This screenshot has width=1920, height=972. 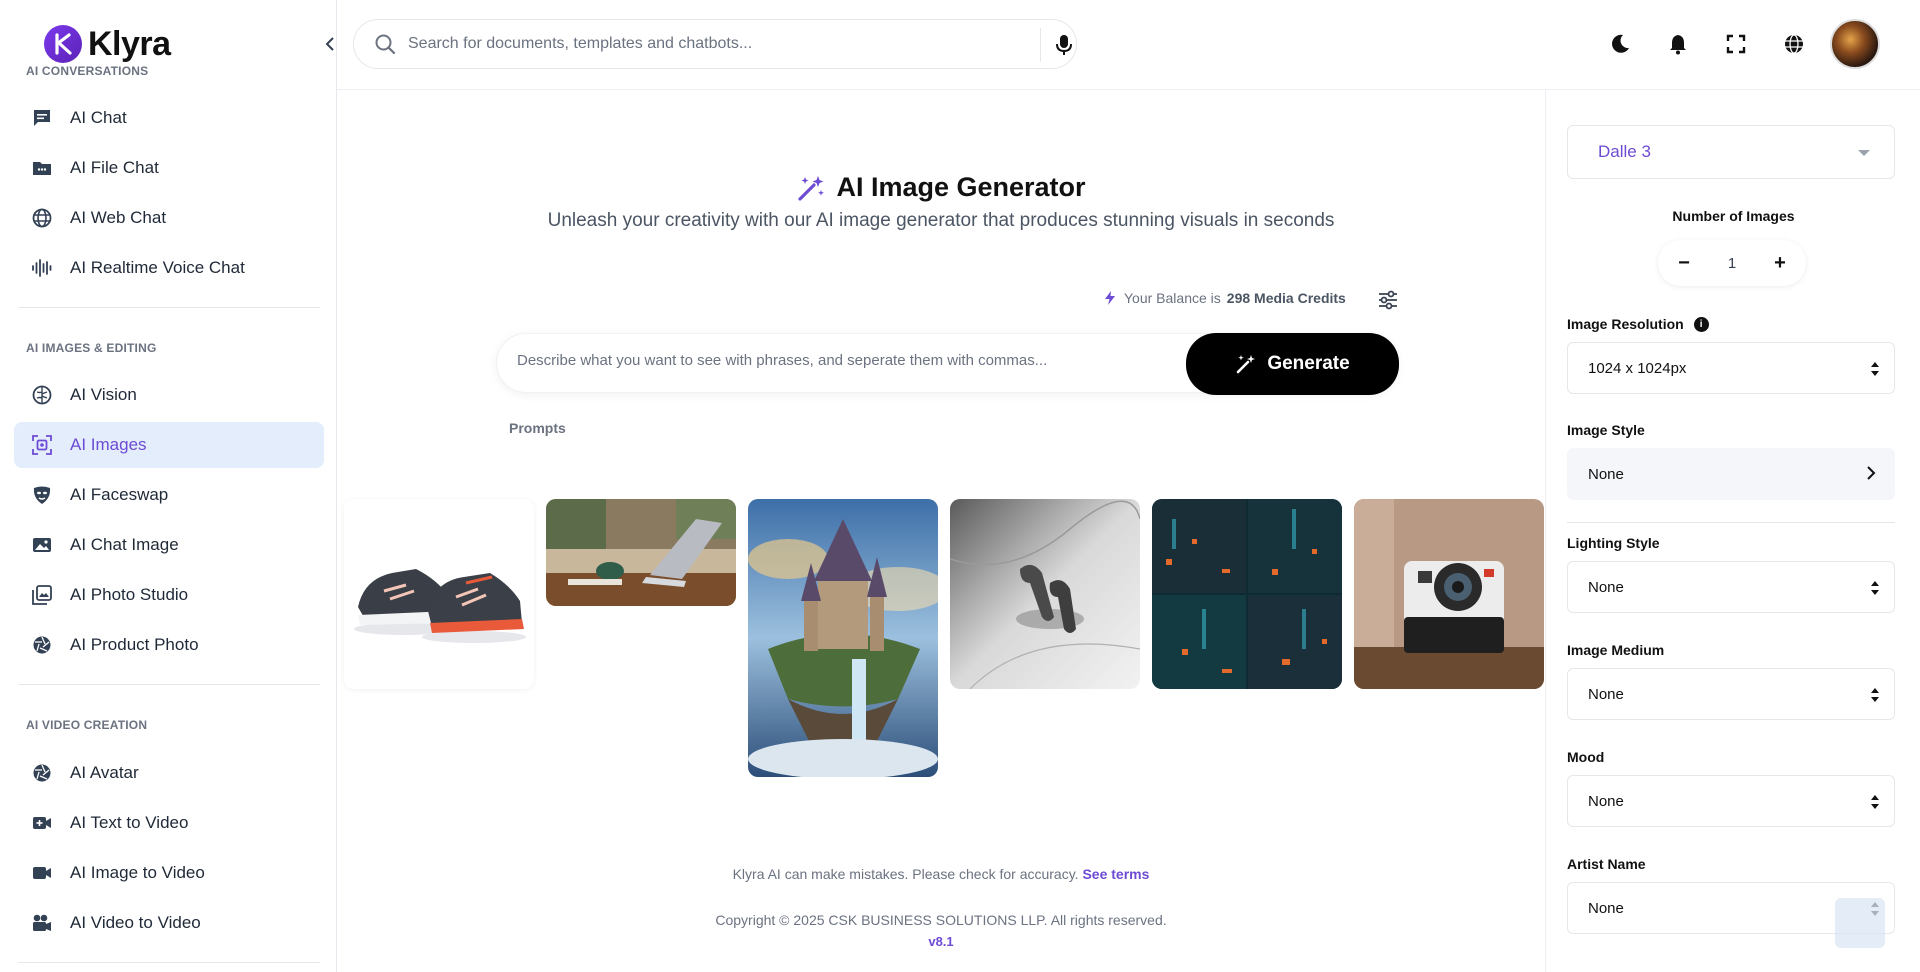 What do you see at coordinates (961, 187) in the screenshot?
I see `page-title-text: AI Image Generator` at bounding box center [961, 187].